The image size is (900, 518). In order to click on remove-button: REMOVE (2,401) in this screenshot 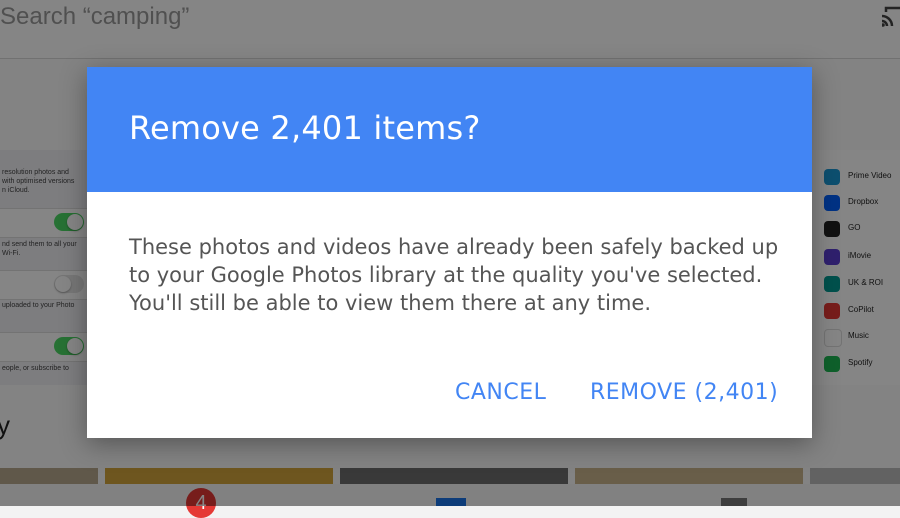, I will do `click(684, 392)`.